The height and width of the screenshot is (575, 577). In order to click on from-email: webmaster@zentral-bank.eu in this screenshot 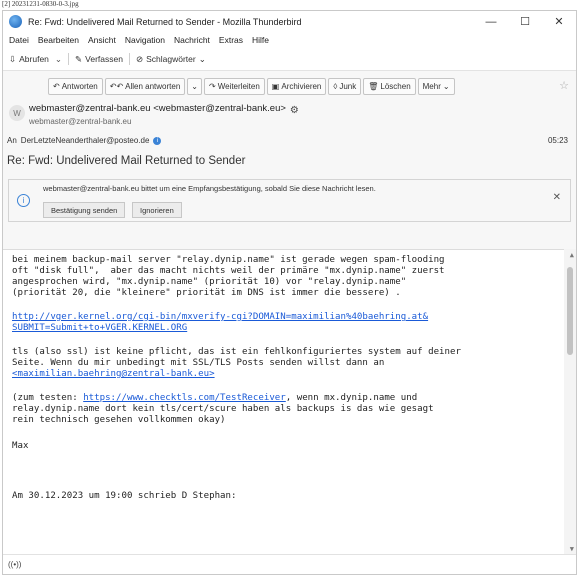, I will do `click(80, 121)`.